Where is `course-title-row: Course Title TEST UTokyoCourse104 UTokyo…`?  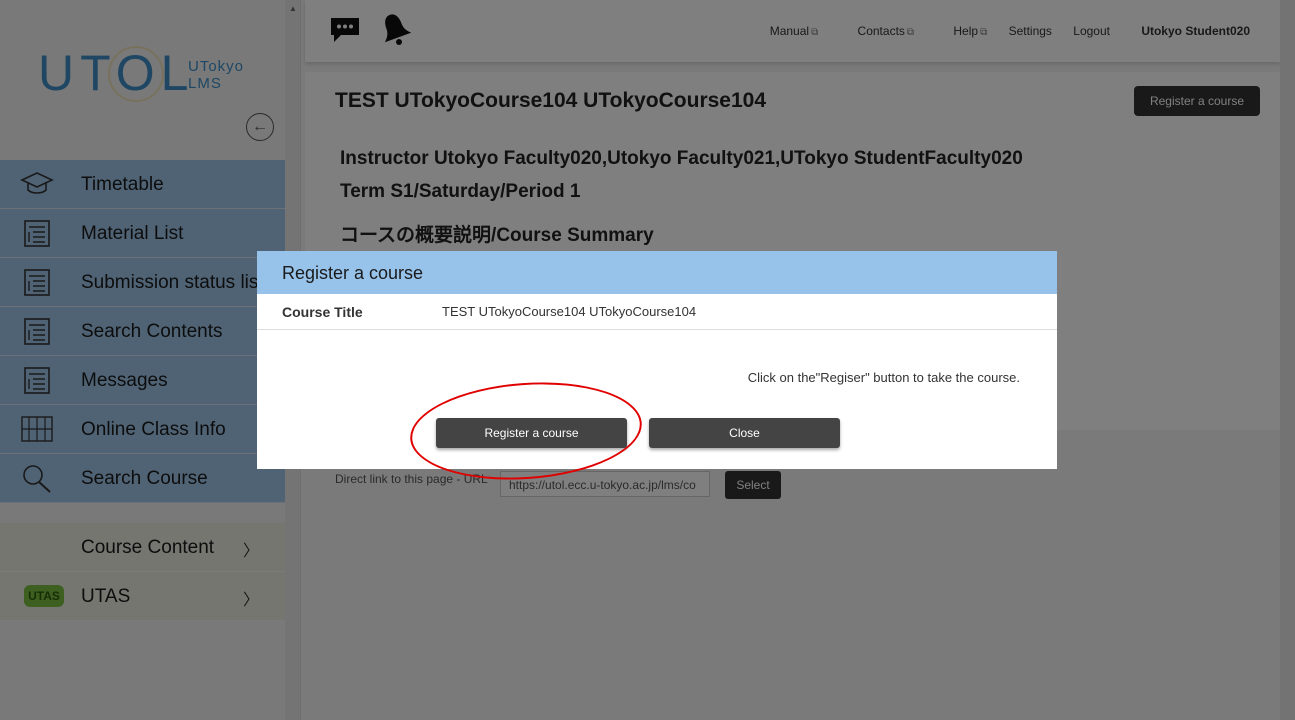 course-title-row: Course Title TEST UTokyoCourse104 UTokyo… is located at coordinates (657, 312).